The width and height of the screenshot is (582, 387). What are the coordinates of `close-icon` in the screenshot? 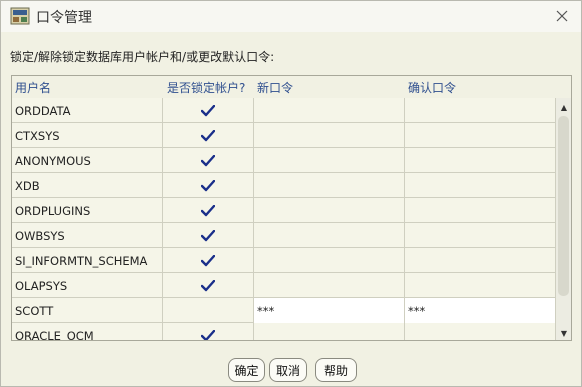 It's located at (562, 16).